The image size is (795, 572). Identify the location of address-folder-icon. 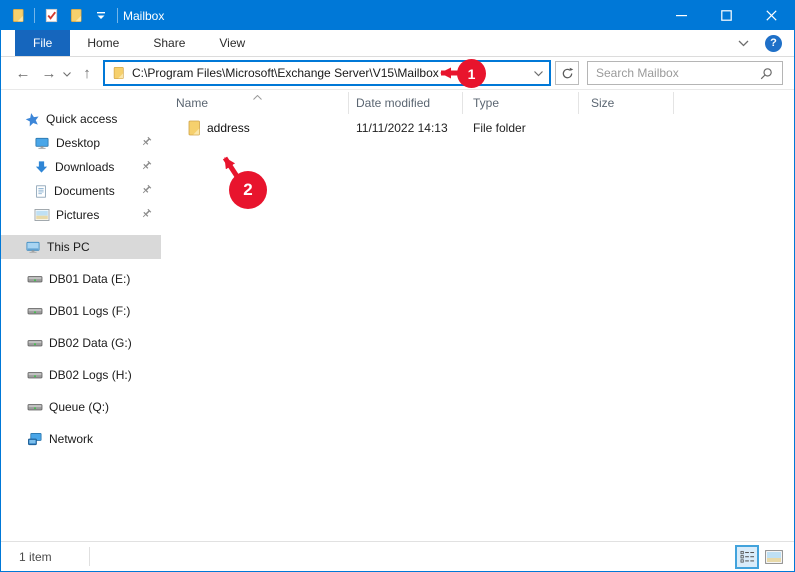
(118, 73).